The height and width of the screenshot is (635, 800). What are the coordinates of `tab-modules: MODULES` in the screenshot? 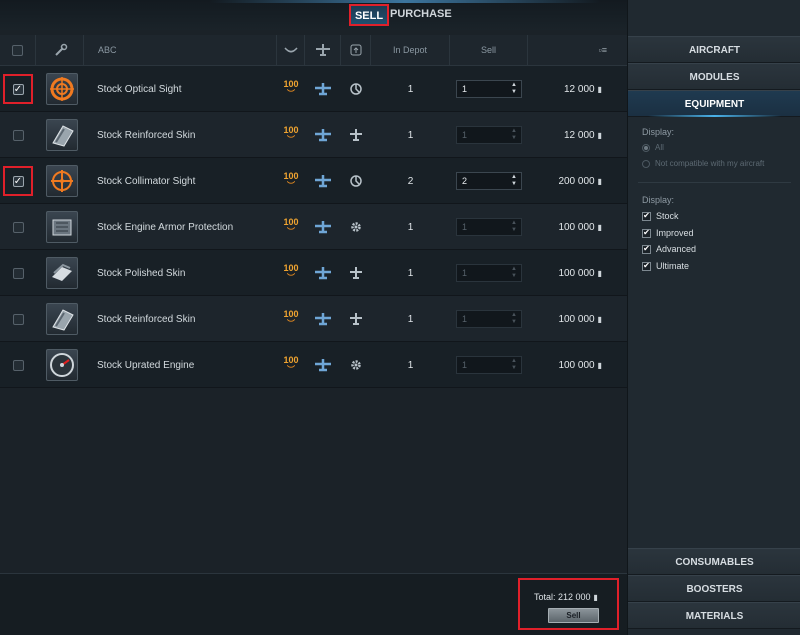 It's located at (714, 76).